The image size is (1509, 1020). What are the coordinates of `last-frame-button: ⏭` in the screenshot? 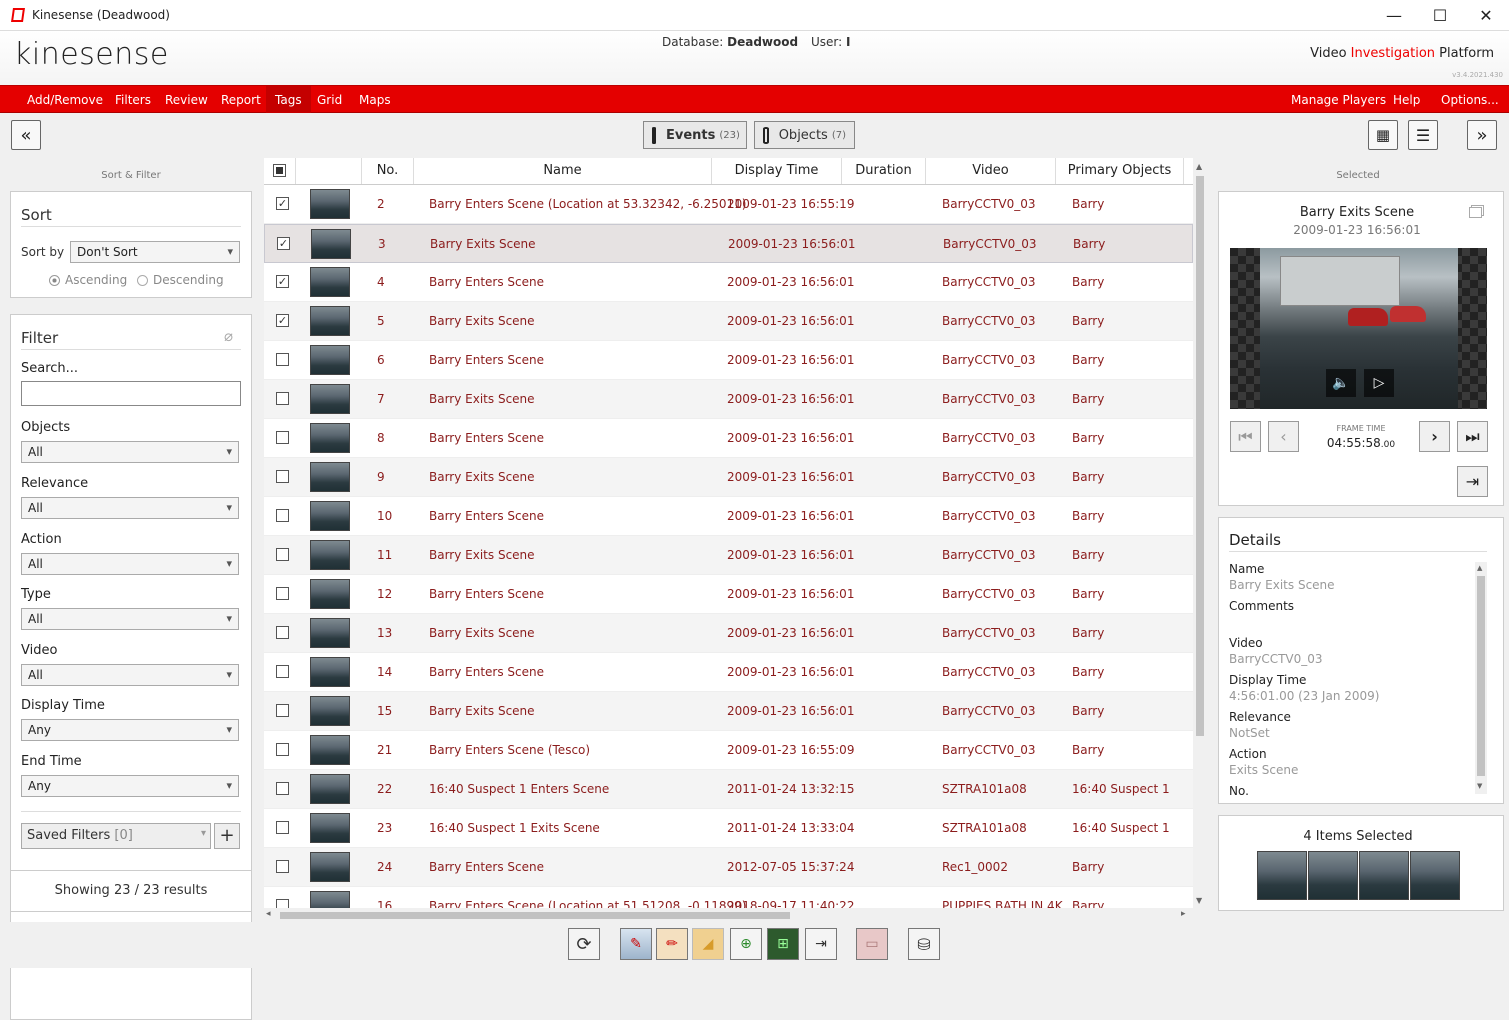 It's located at (1472, 436).